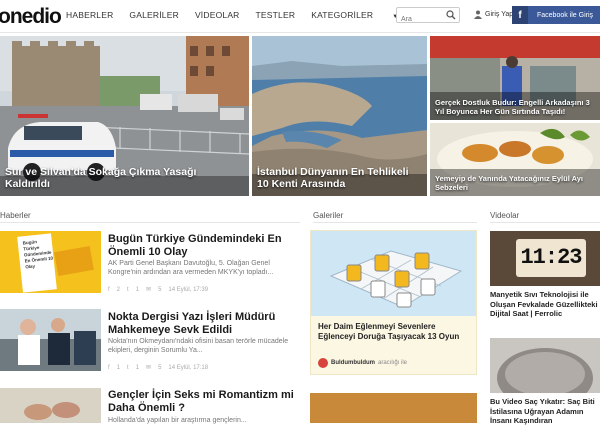 The height and width of the screenshot is (426, 600). I want to click on facebook-login-button: f Facebook ile Giriş, so click(556, 15).